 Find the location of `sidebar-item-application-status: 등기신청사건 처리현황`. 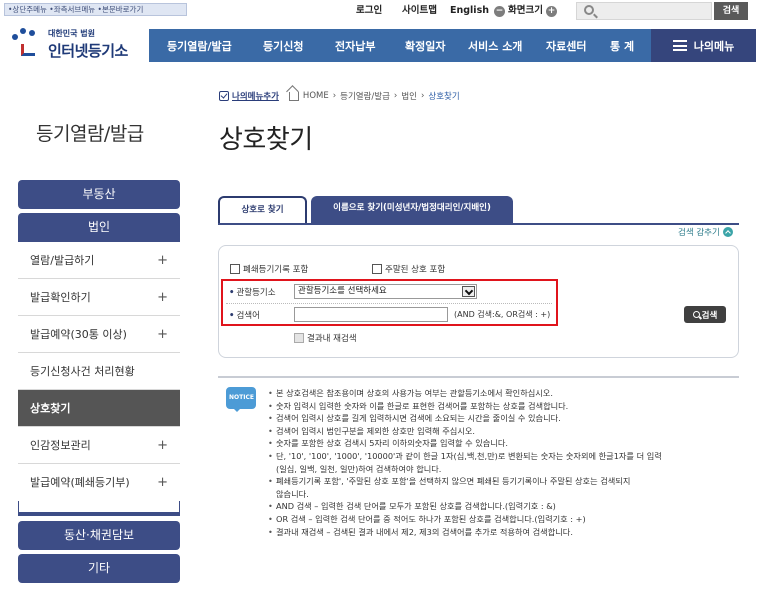

sidebar-item-application-status: 등기신청사건 처리현황 is located at coordinates (99, 371).